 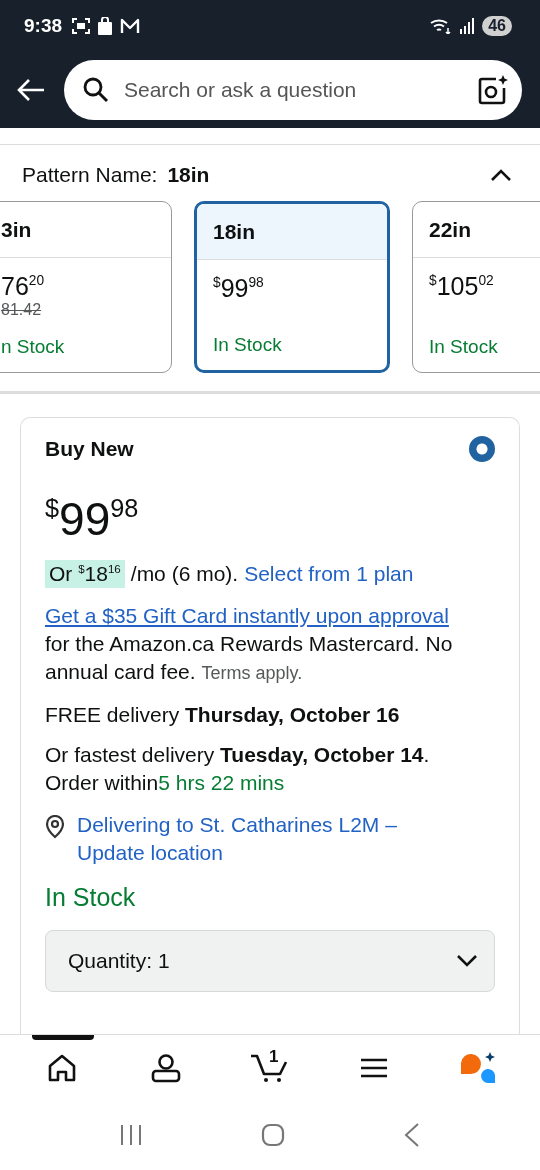 What do you see at coordinates (33, 347) in the screenshot?
I see `option-availability: n Stock` at bounding box center [33, 347].